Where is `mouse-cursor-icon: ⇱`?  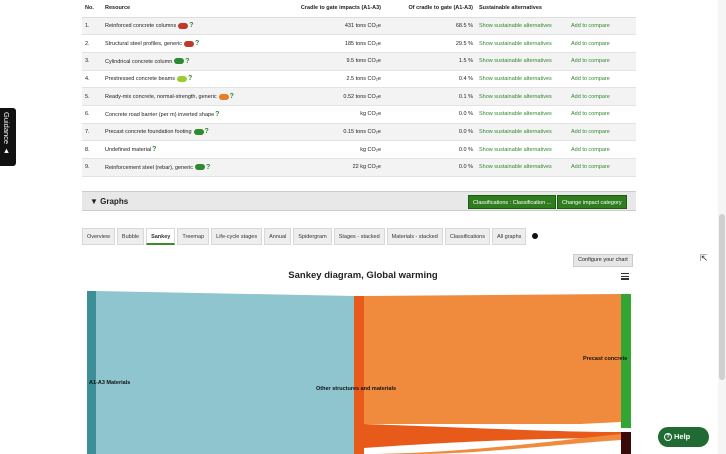
mouse-cursor-icon: ⇱ is located at coordinates (704, 258).